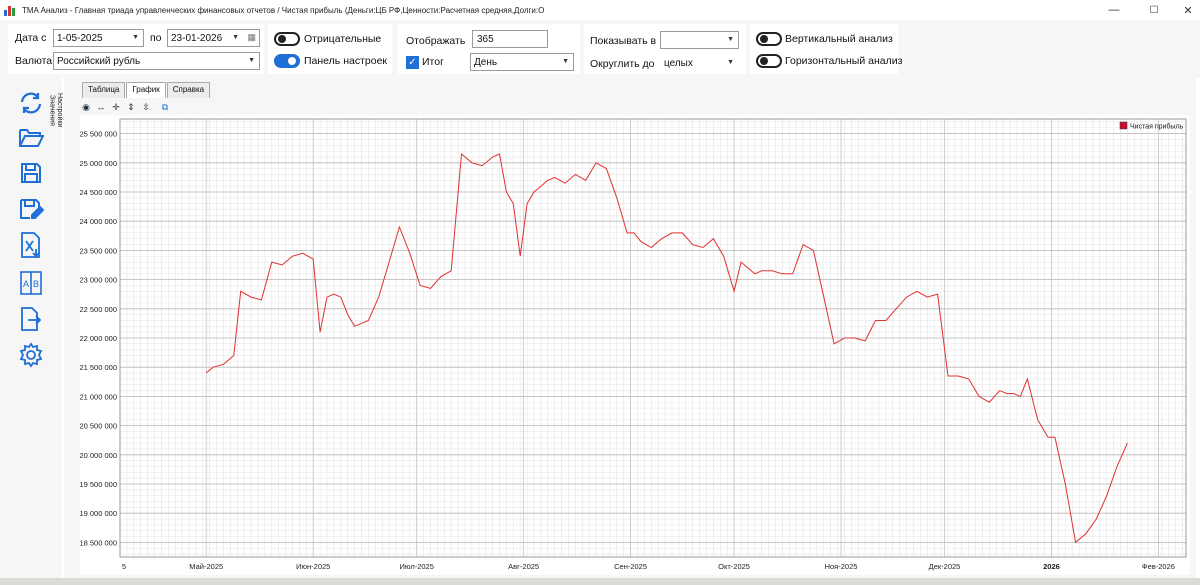  I want to click on view-tabs: Таблица График Справка, so click(146, 90).